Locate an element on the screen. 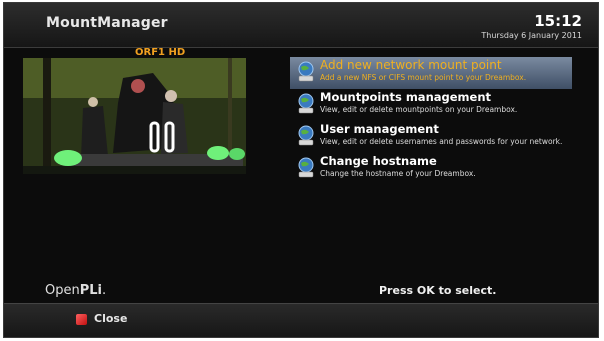  tv-preview-image is located at coordinates (134, 116).